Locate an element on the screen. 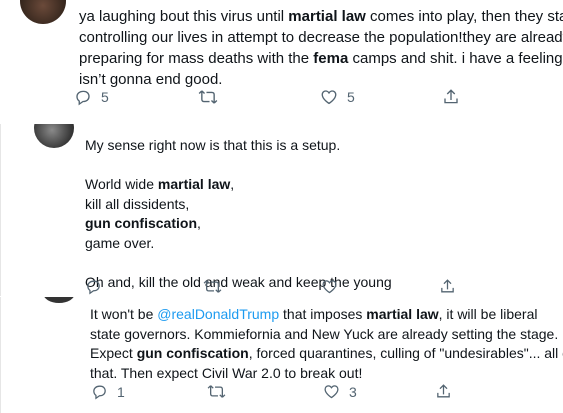 This screenshot has width=563, height=413. tweet-line: game over. is located at coordinates (238, 244).